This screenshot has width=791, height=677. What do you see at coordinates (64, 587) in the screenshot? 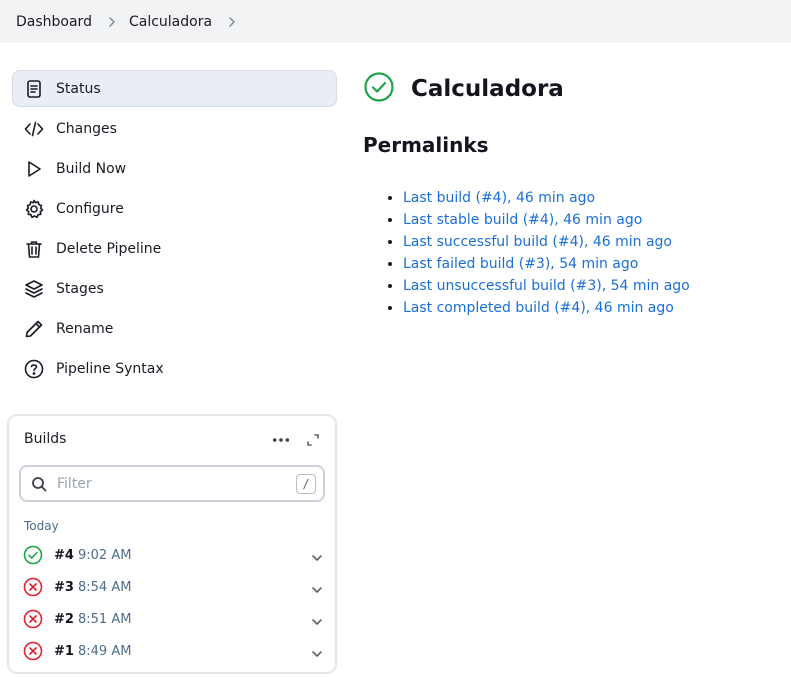
I see `build-number: #3` at bounding box center [64, 587].